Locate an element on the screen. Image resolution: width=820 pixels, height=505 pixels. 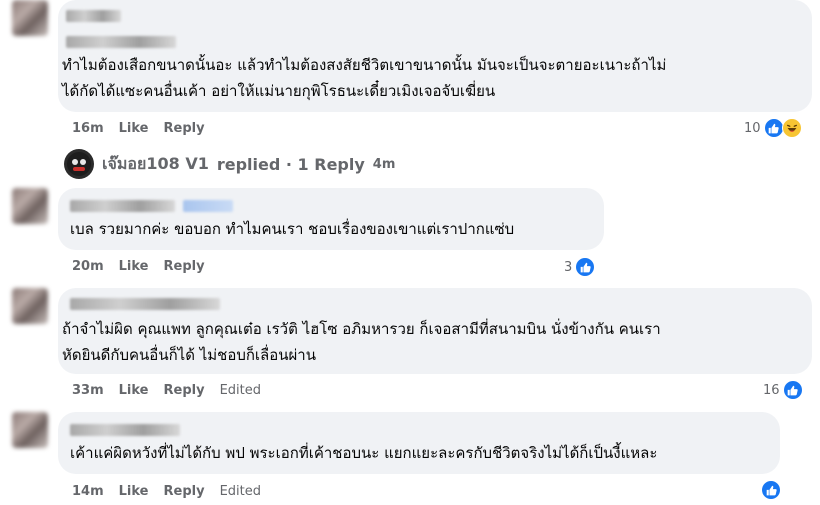
reaction-summary is located at coordinates (769, 490).